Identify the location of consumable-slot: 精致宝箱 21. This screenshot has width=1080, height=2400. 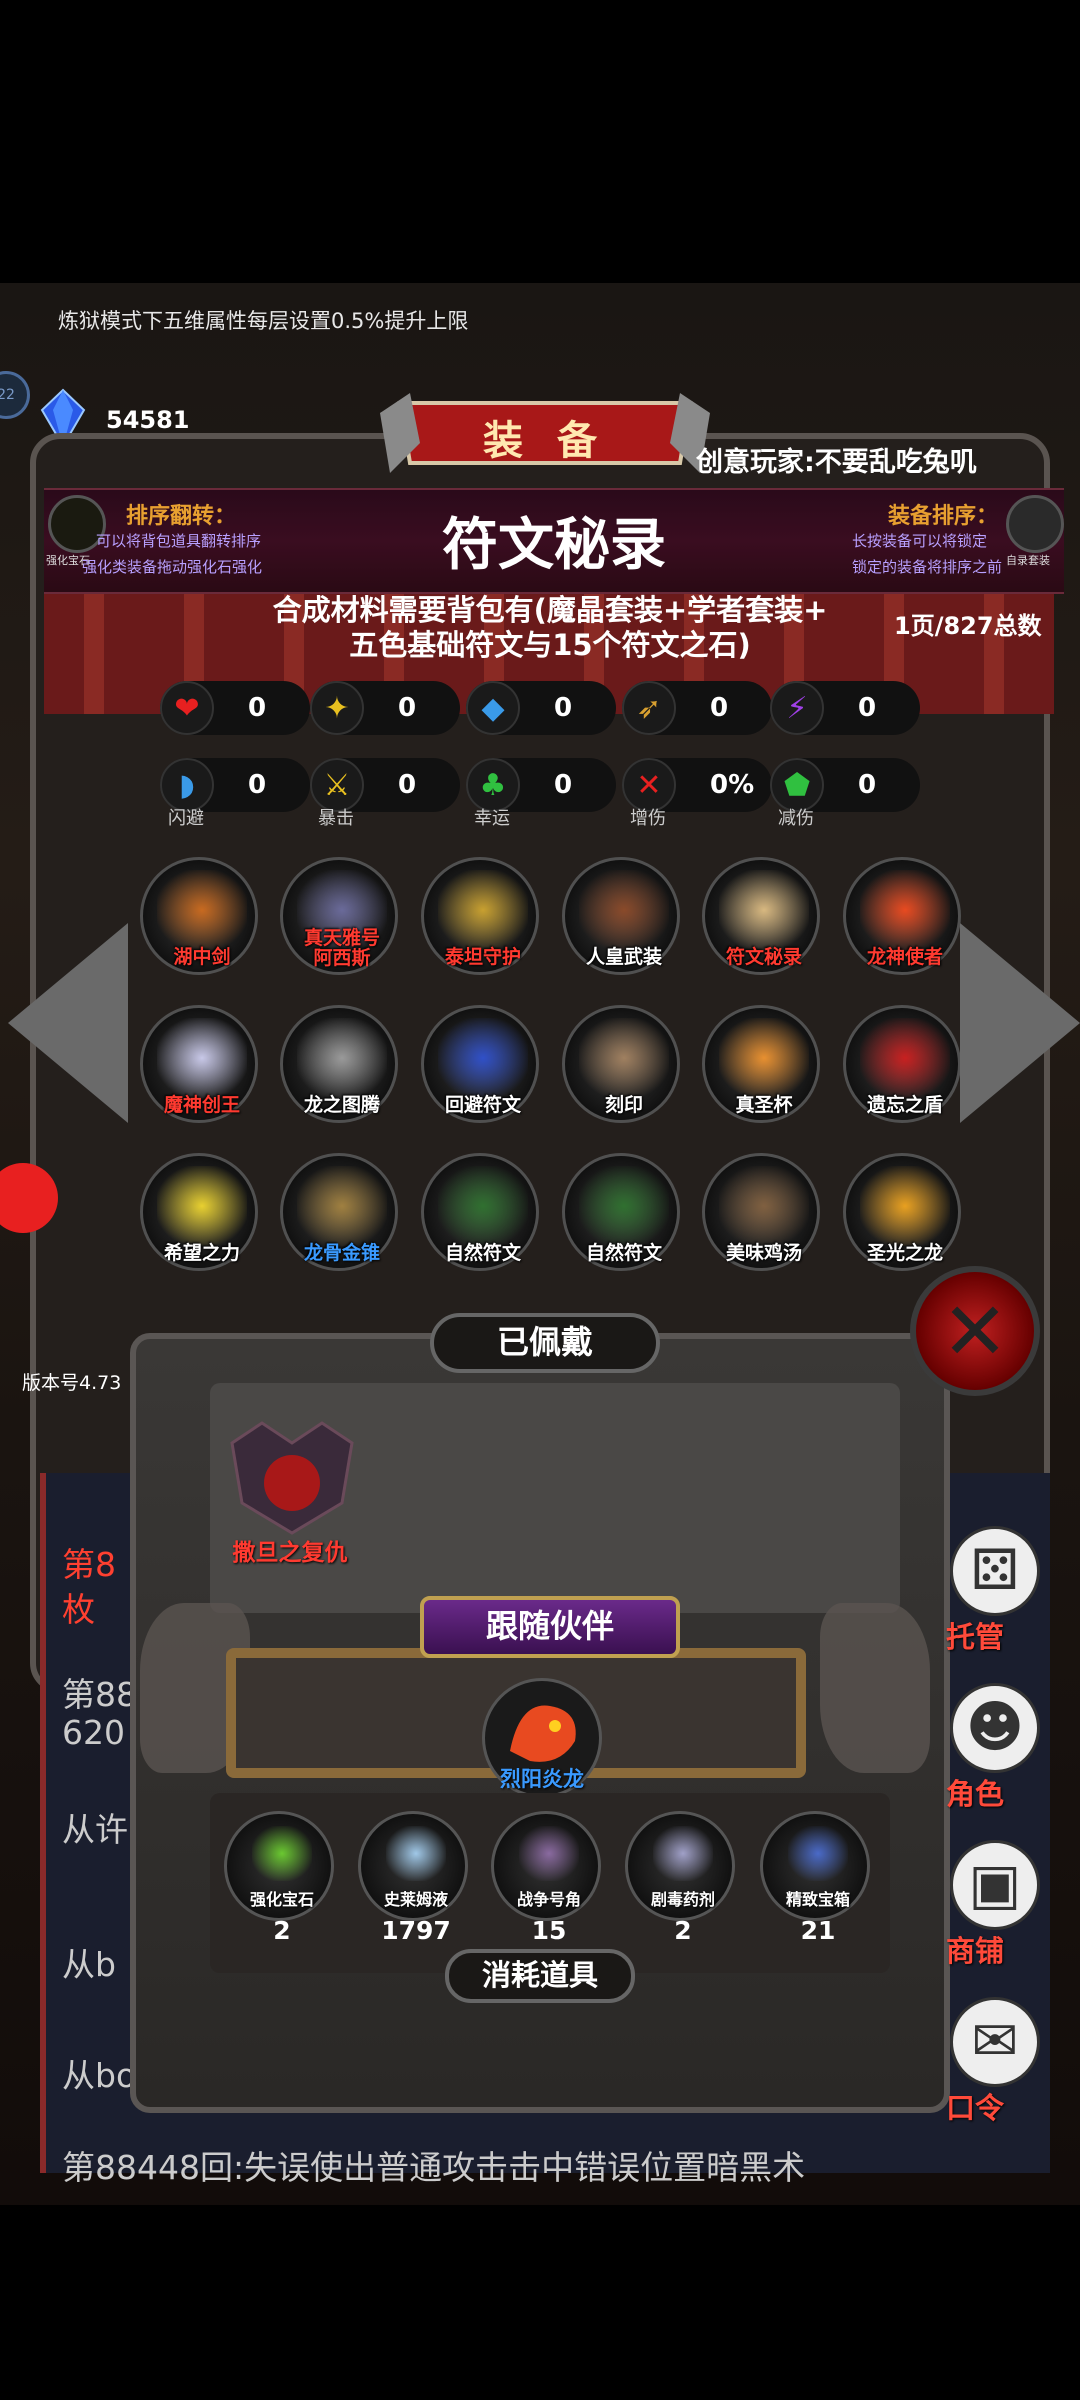
(815, 1878).